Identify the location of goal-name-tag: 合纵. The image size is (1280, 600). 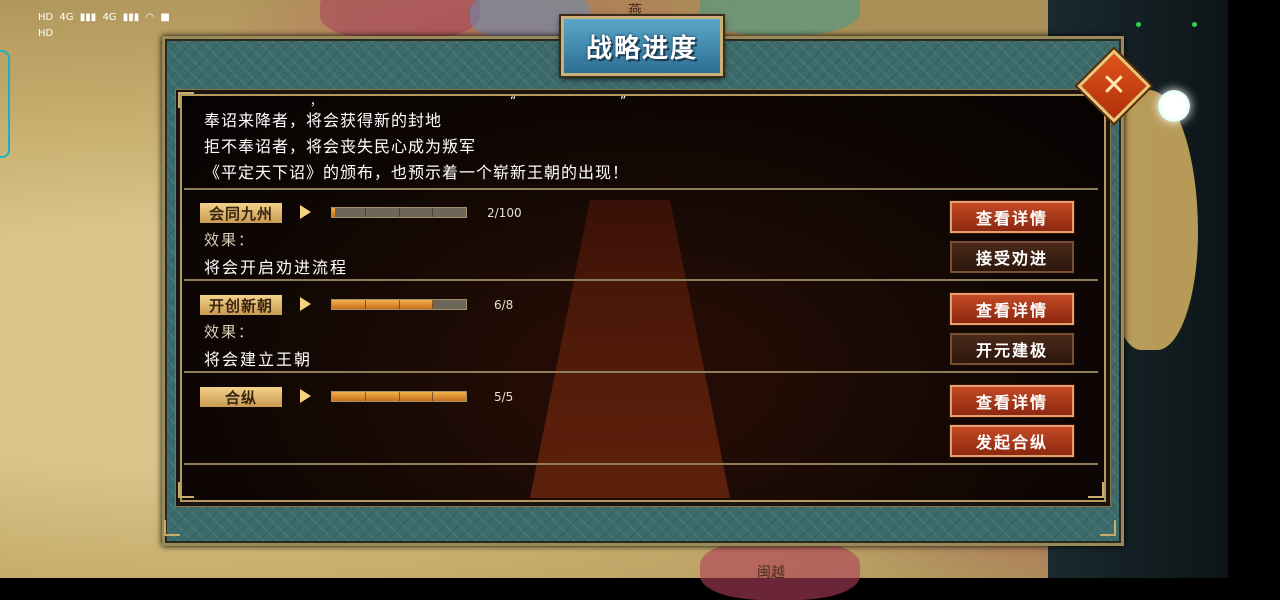
(241, 397).